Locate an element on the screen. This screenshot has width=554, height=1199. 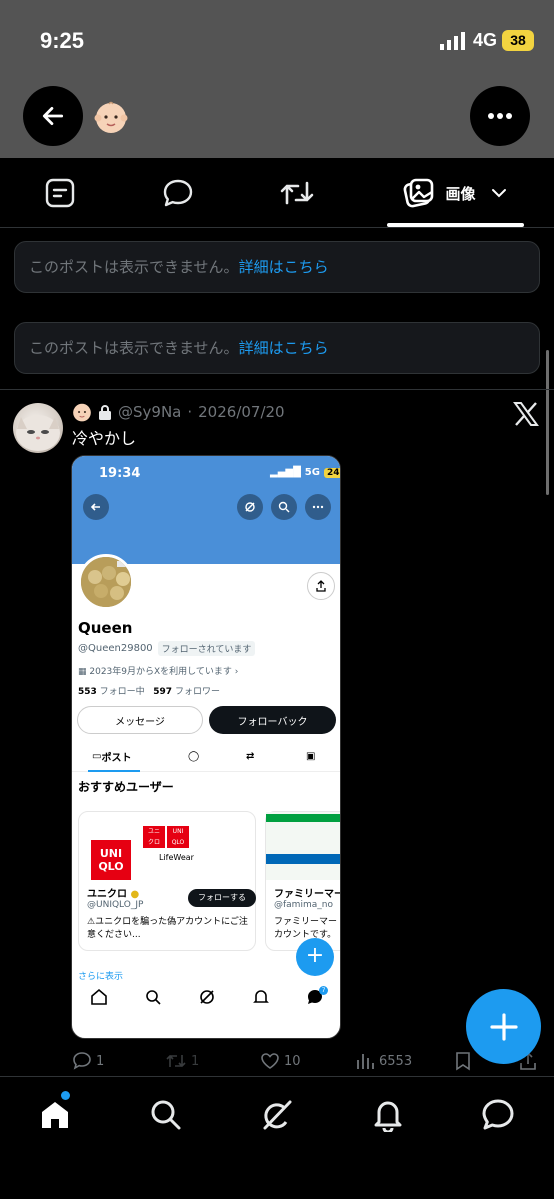
nav-notifications is located at coordinates (388, 1115).